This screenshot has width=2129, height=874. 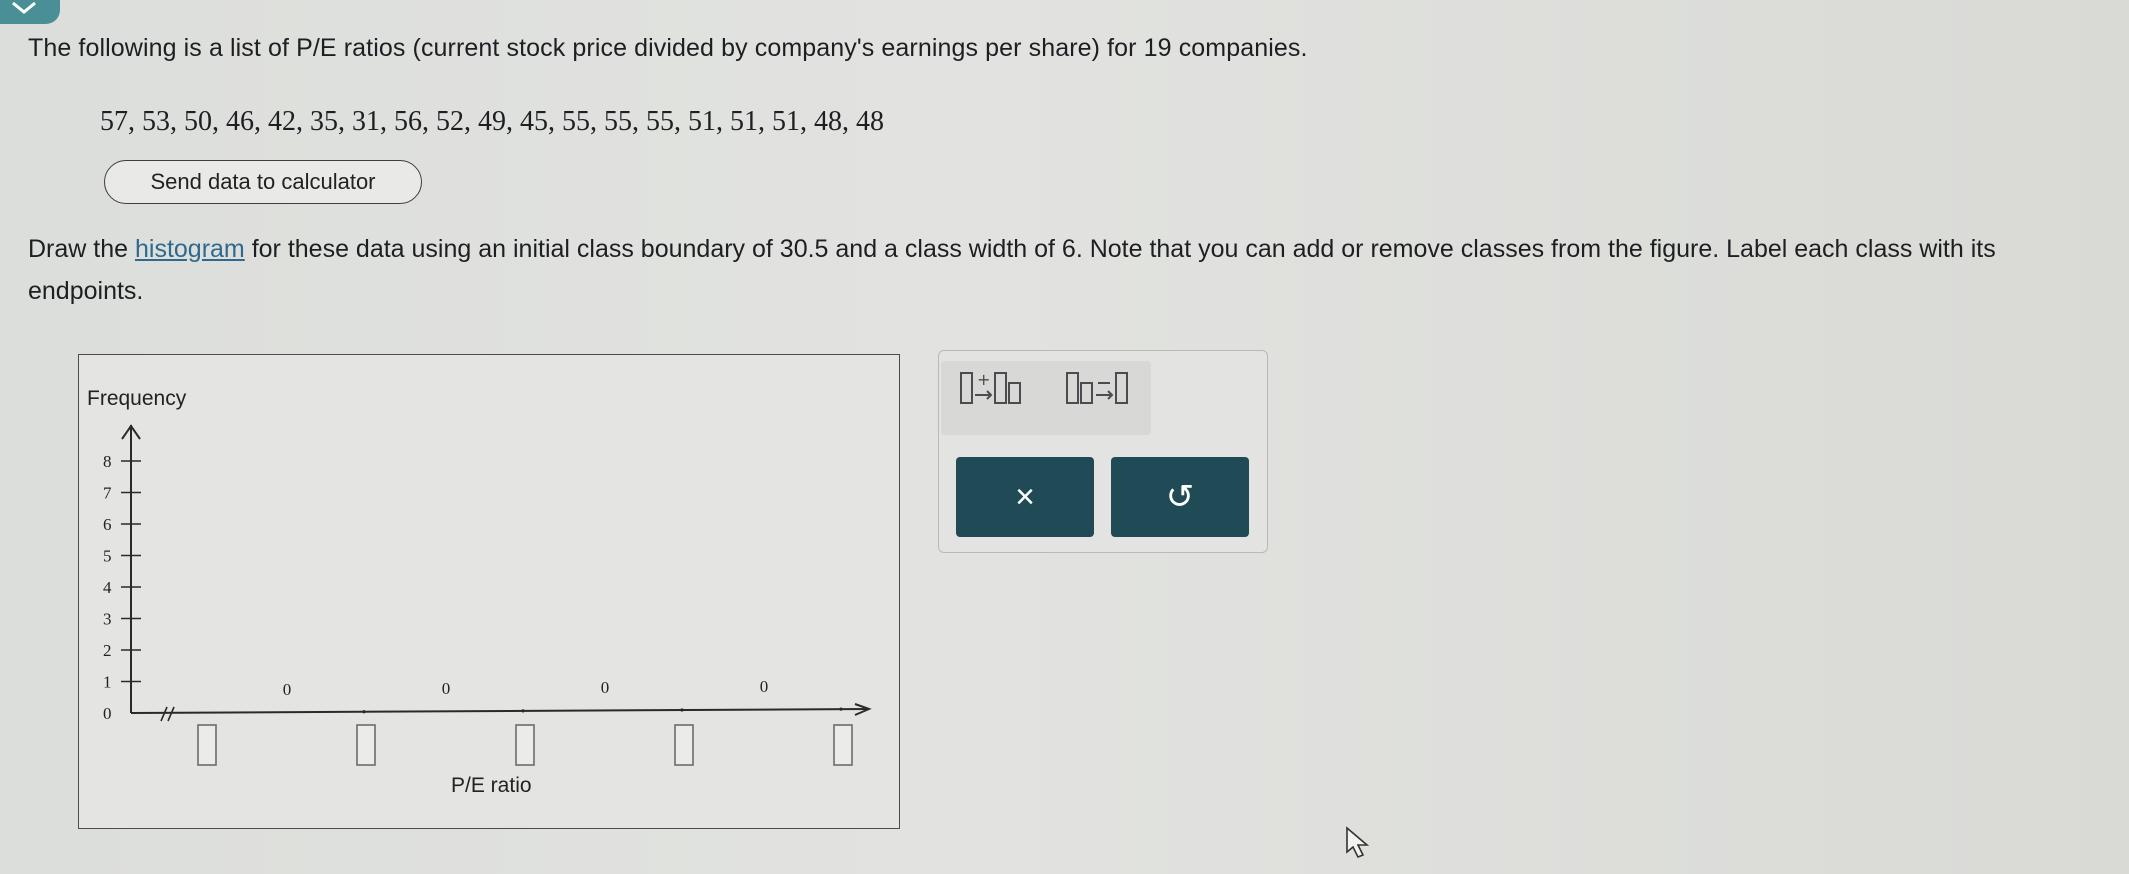 I want to click on x-axis-label: P/E ratio, so click(x=491, y=785).